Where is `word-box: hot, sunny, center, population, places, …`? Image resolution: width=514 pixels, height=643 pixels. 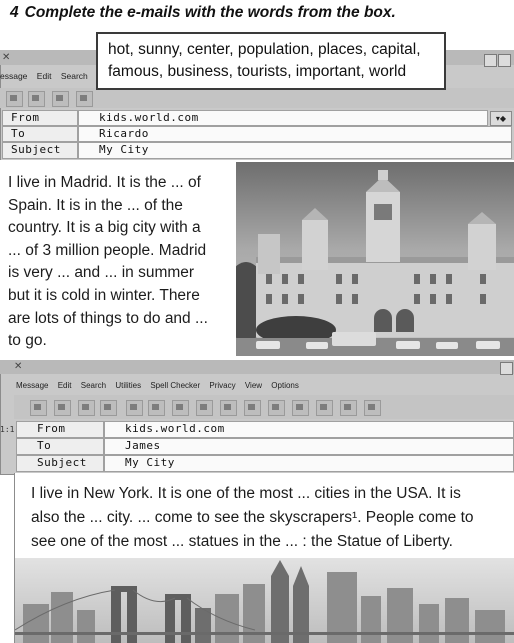 word-box: hot, sunny, center, population, places, … is located at coordinates (271, 61).